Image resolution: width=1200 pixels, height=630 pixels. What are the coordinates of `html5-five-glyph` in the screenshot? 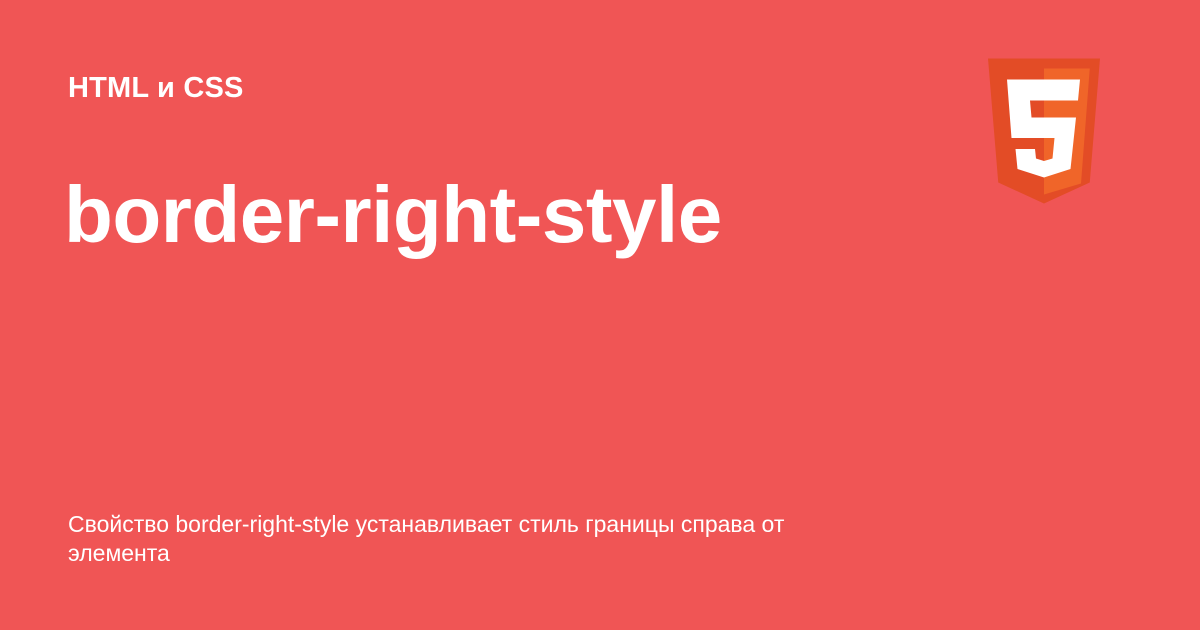 It's located at (1043, 128).